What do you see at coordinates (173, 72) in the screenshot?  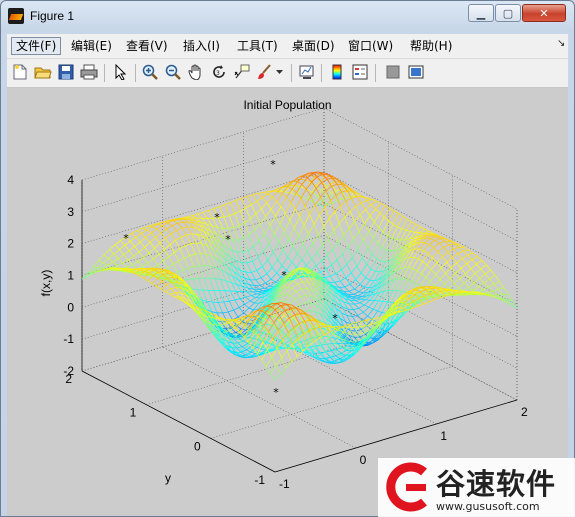 I see `zoom-out-icon` at bounding box center [173, 72].